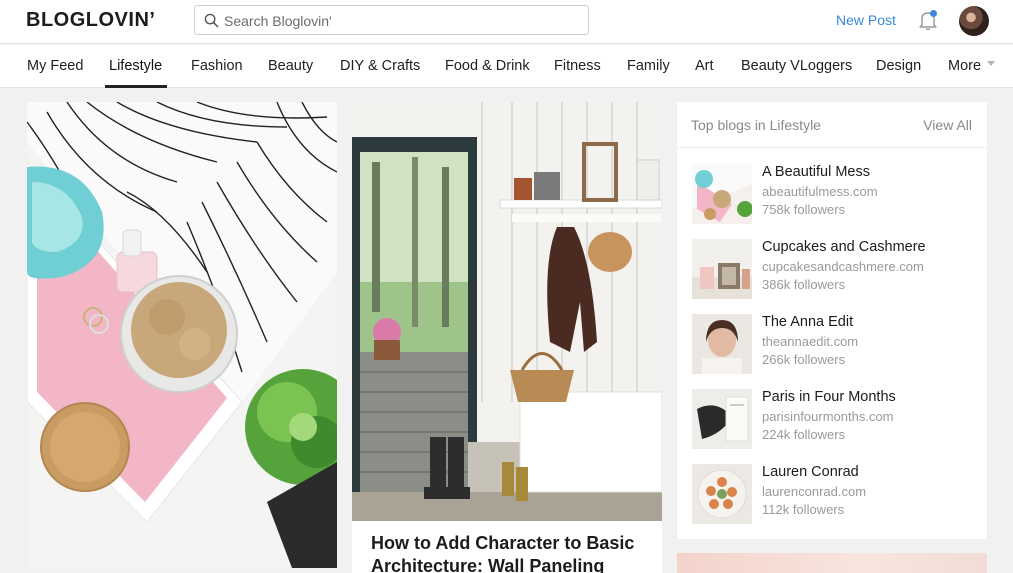 The image size is (1013, 573). I want to click on blog-url: laurenconrad.com, so click(814, 491).